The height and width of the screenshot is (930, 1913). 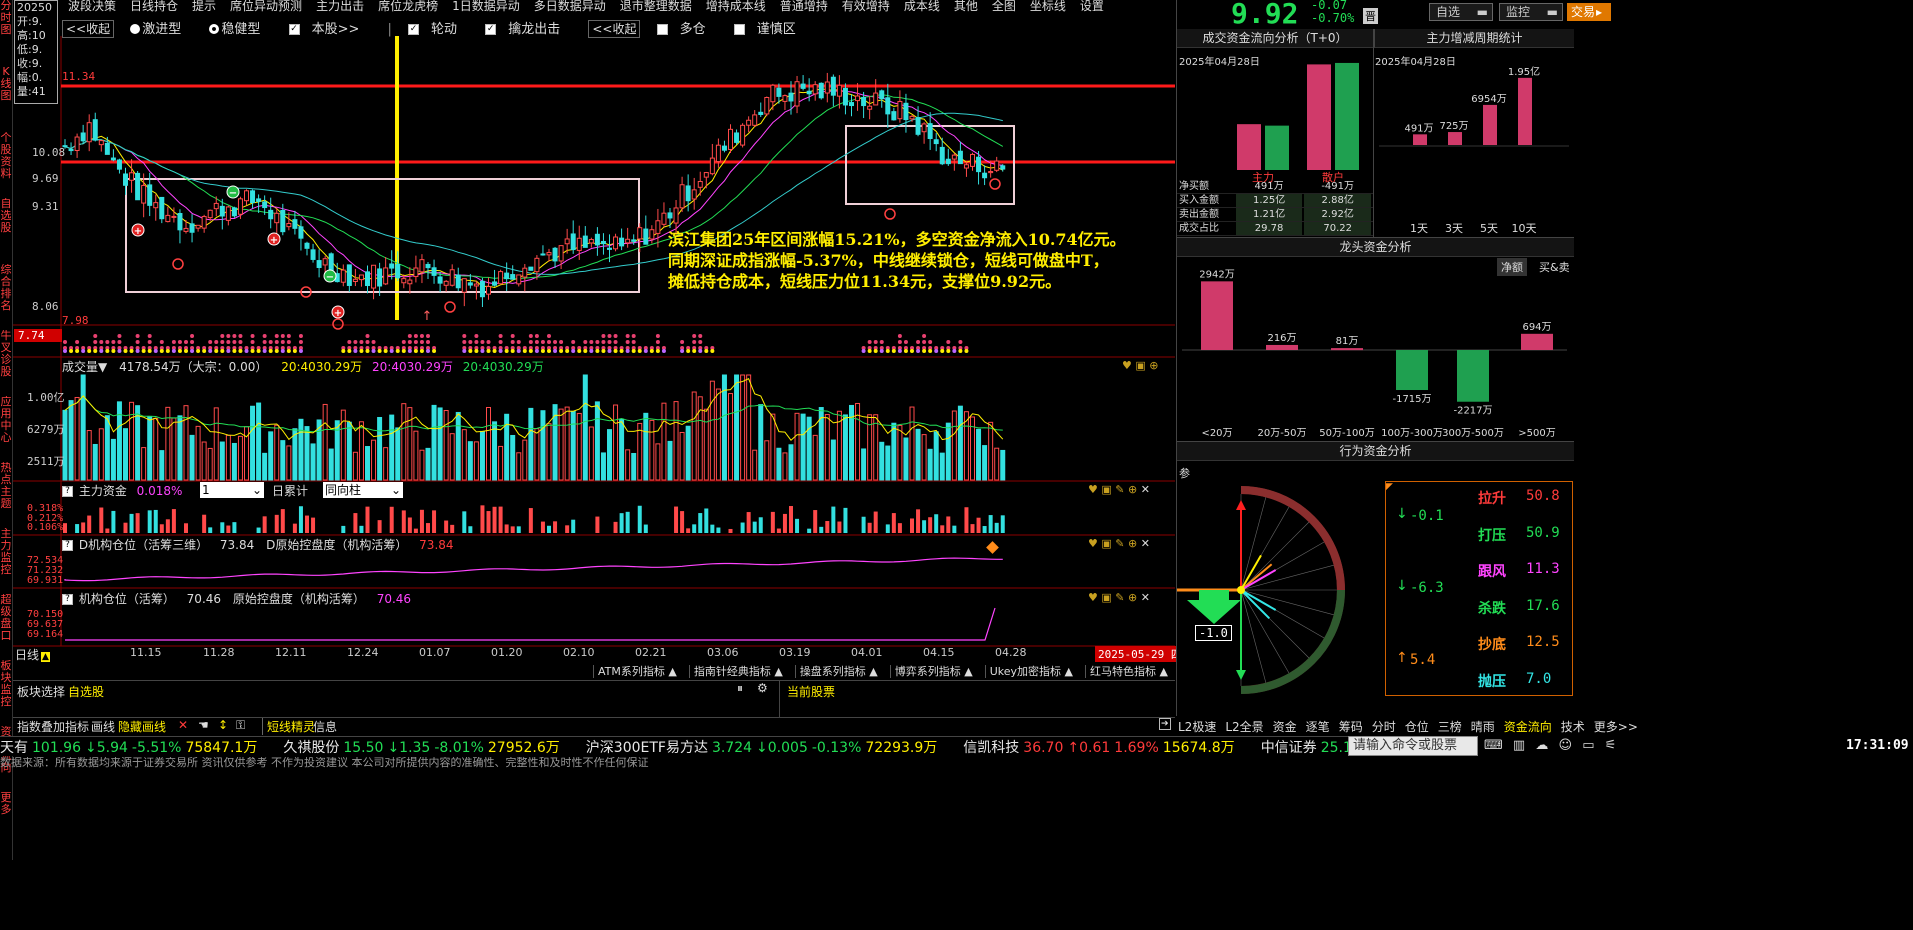 I want to click on right-tab: 三榜, so click(x=1450, y=727).